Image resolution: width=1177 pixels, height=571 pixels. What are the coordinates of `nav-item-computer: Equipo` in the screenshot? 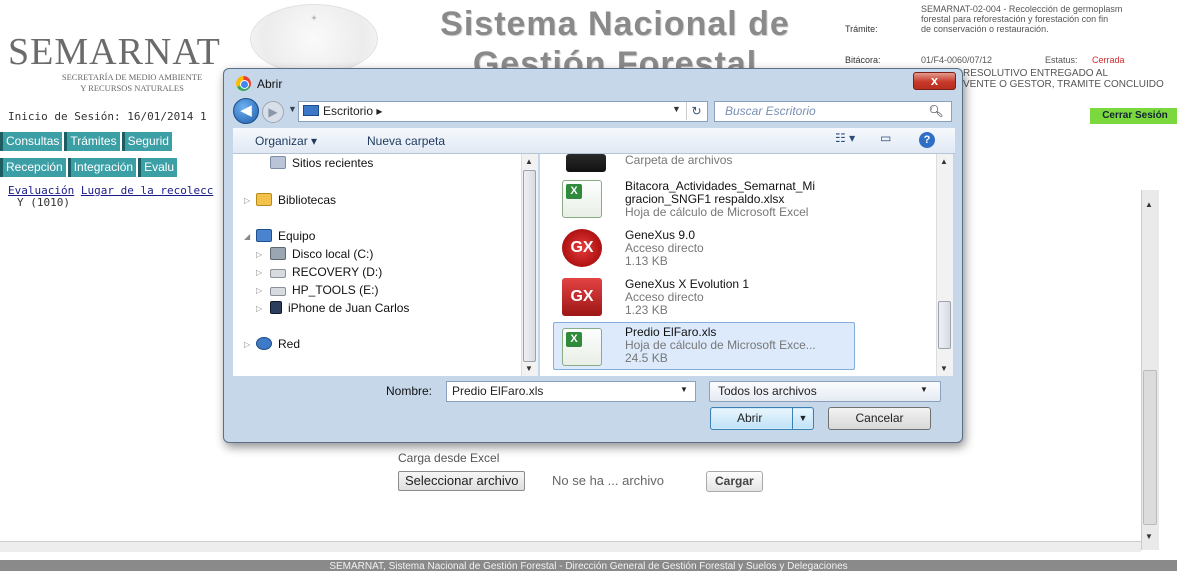 It's located at (285, 236).